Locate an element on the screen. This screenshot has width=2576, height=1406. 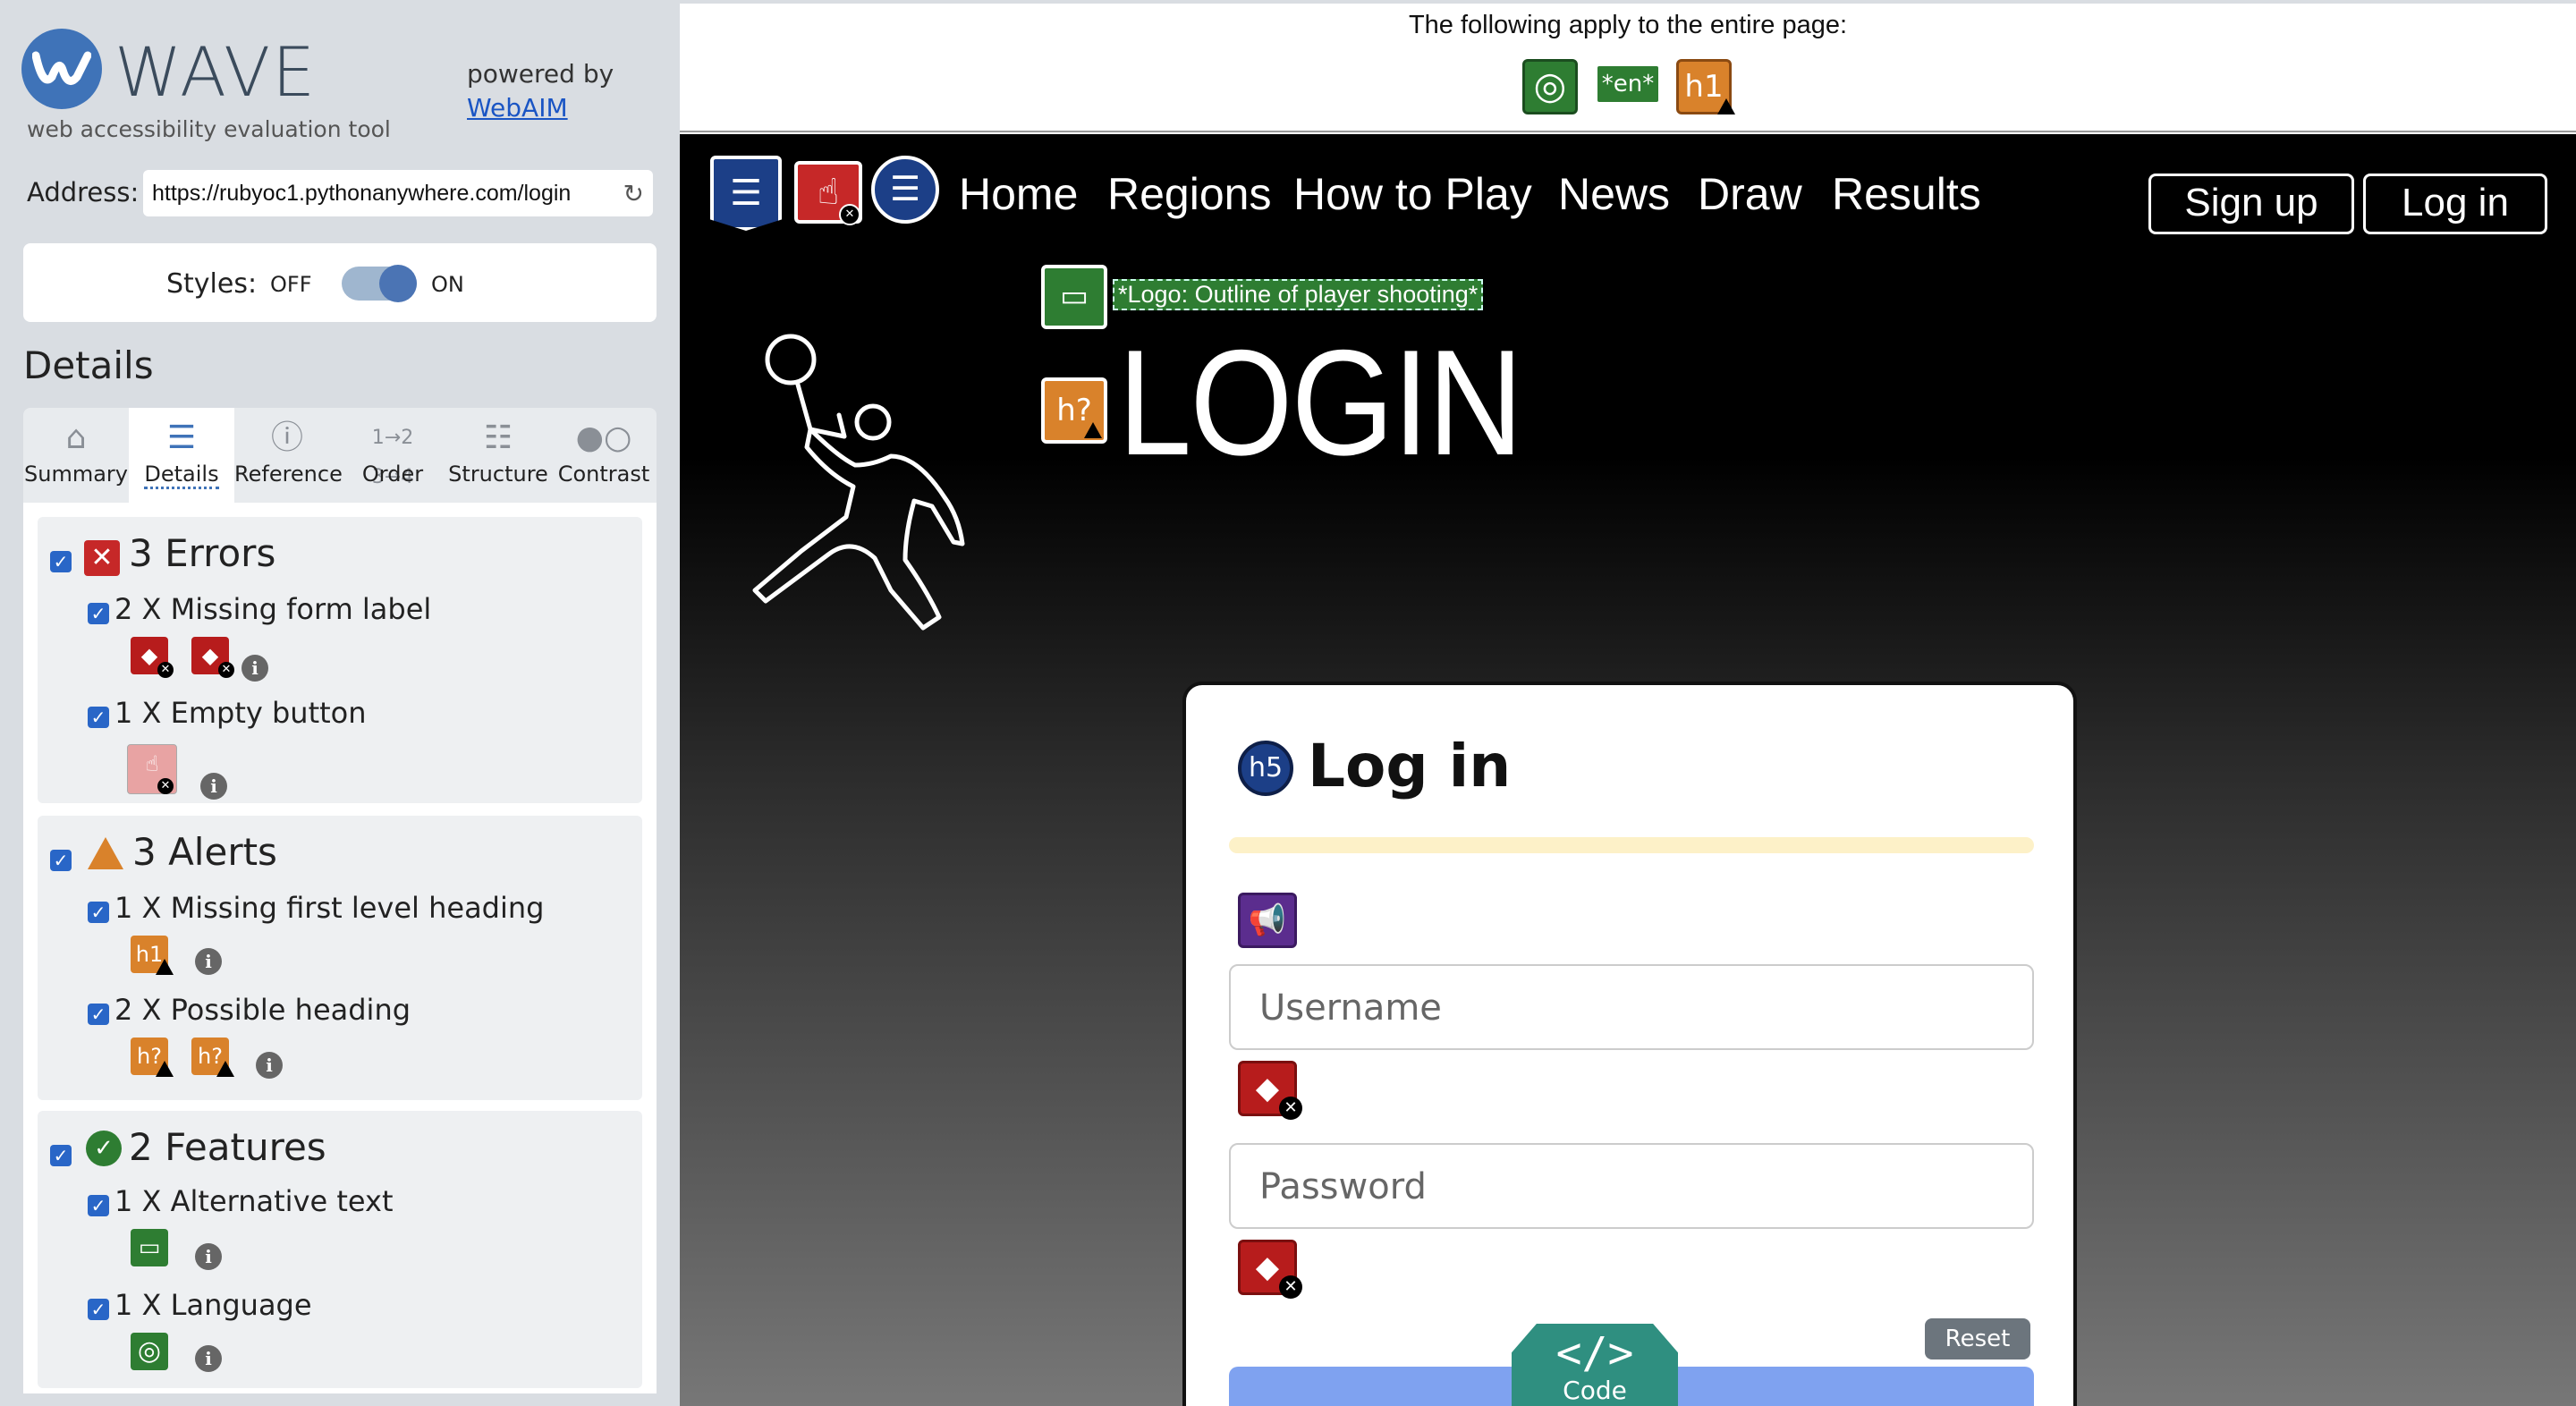
styles-on-label: ON is located at coordinates (447, 284).